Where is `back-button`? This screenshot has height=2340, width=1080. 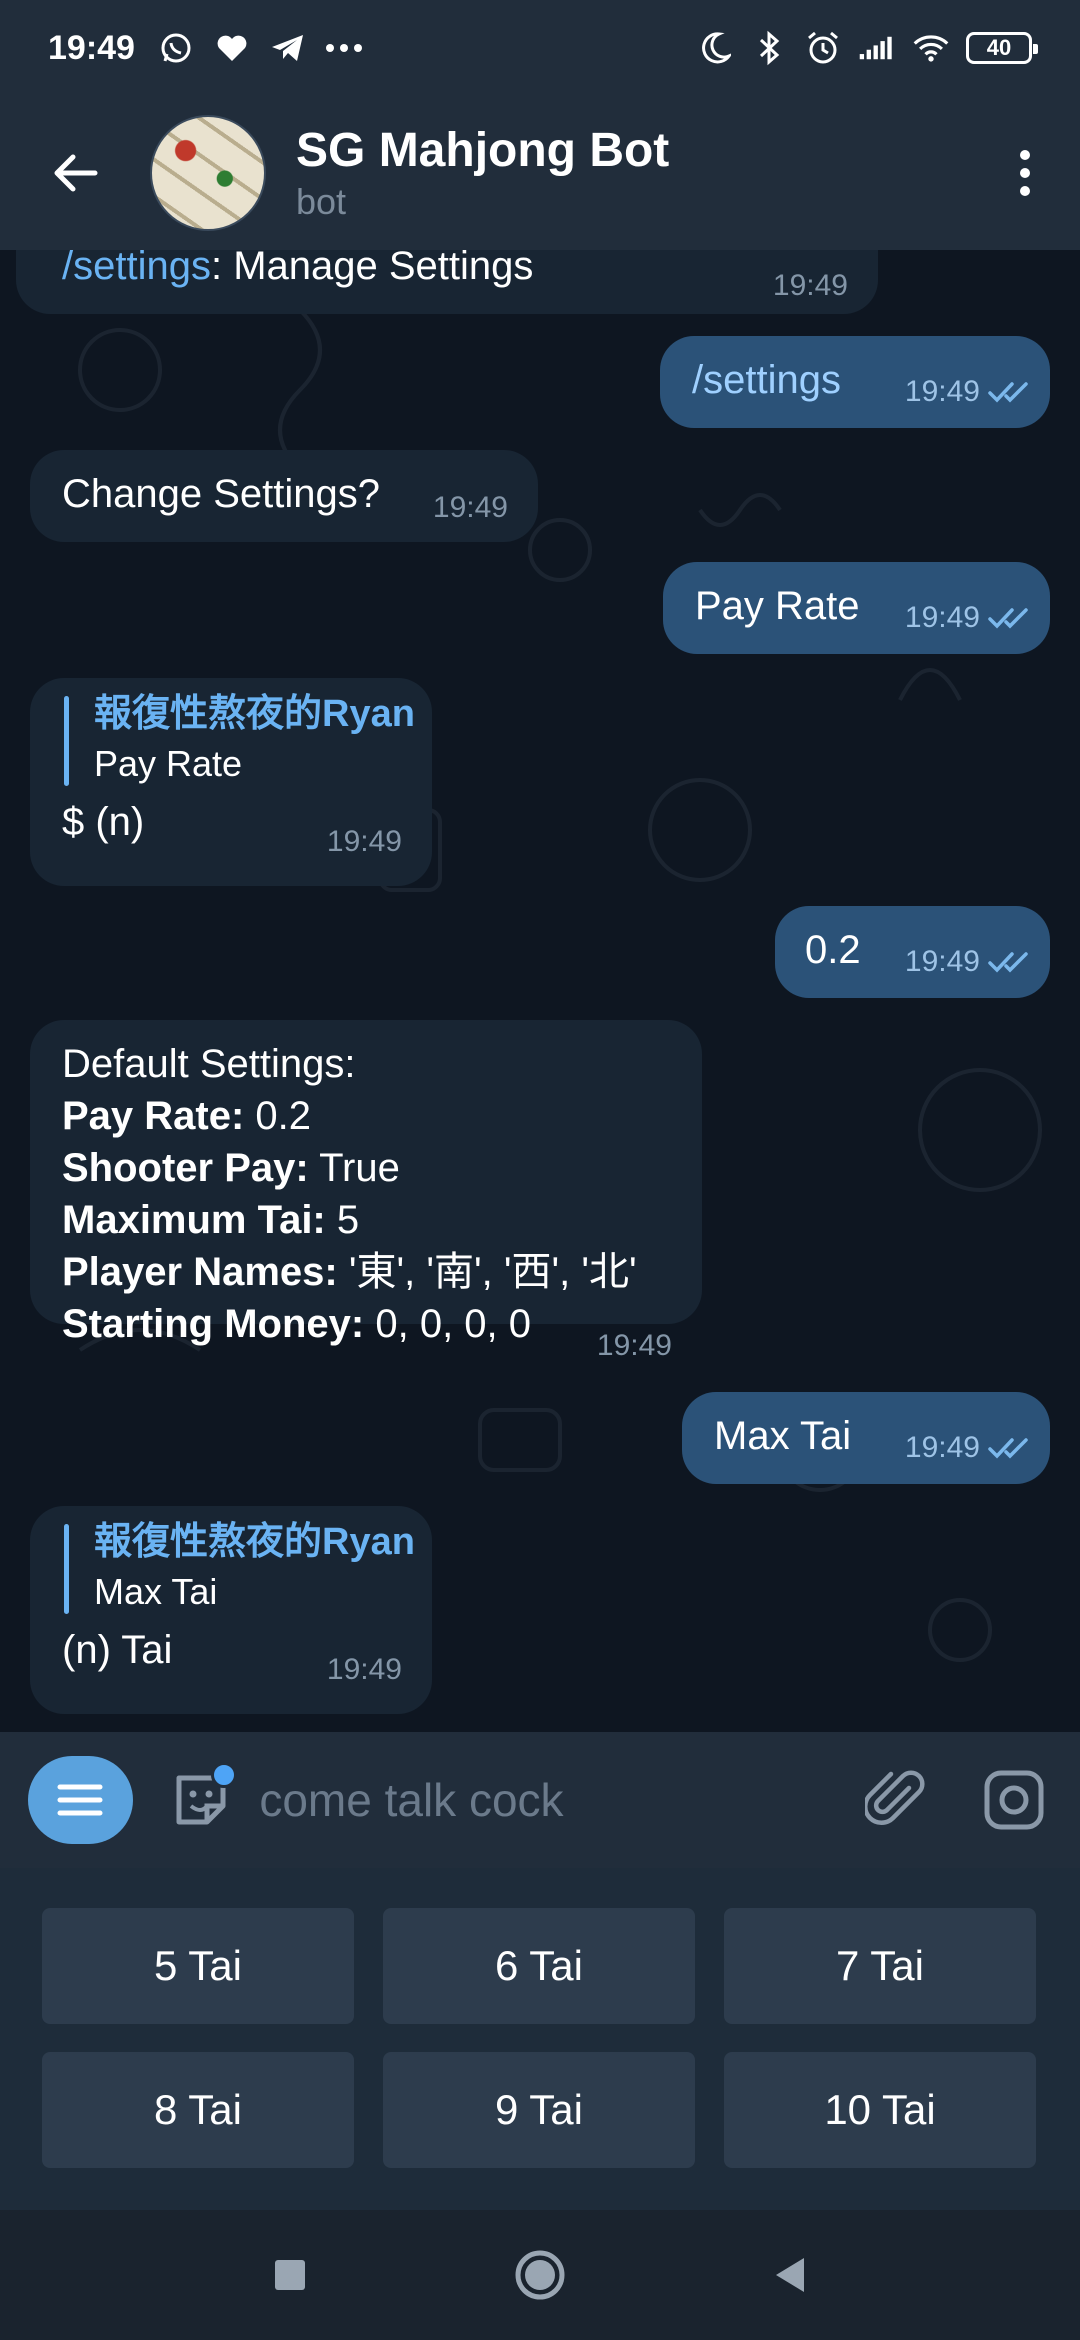 back-button is located at coordinates (75, 173).